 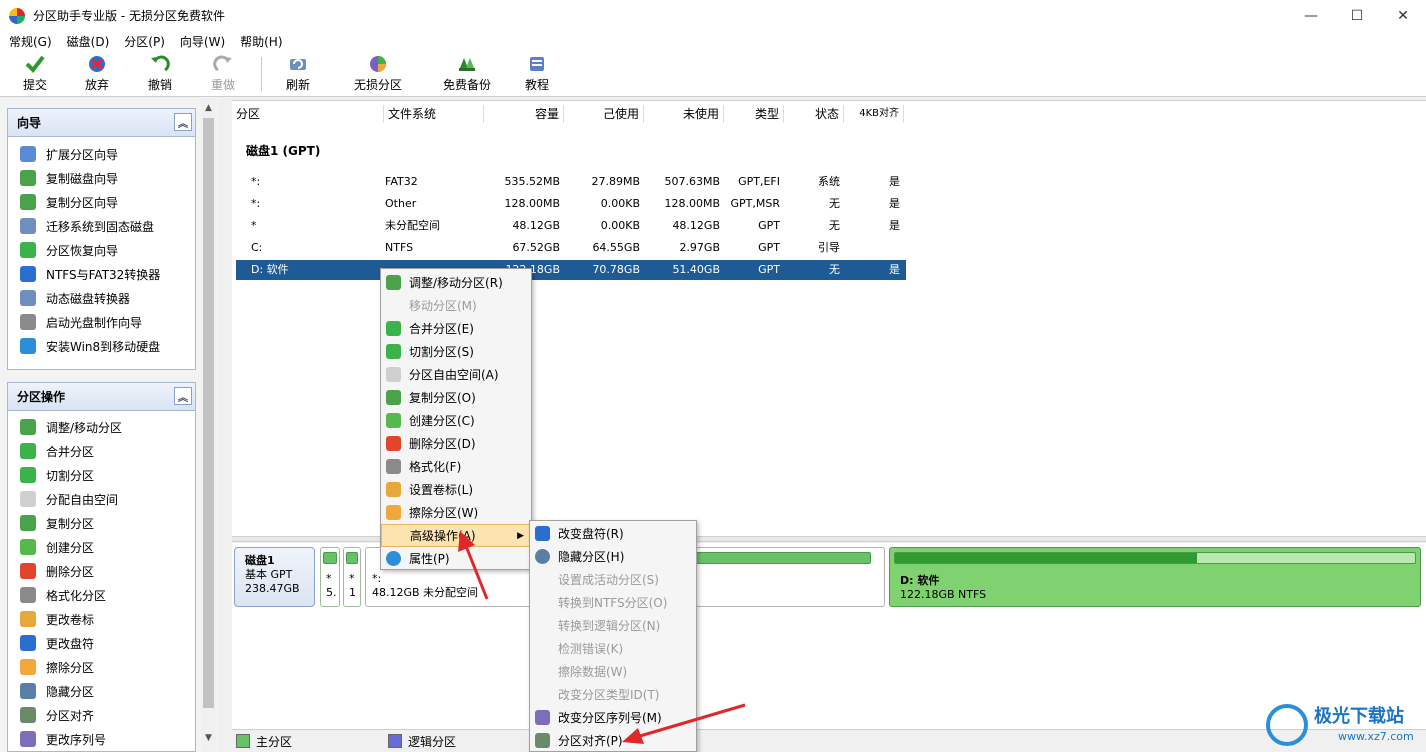 I want to click on row-unused: 128.00MB, so click(x=692, y=203).